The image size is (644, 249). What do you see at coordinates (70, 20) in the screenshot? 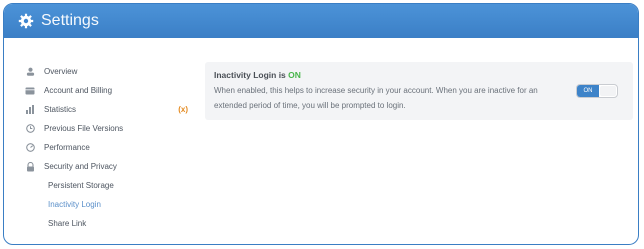
I see `page-title: Settings` at bounding box center [70, 20].